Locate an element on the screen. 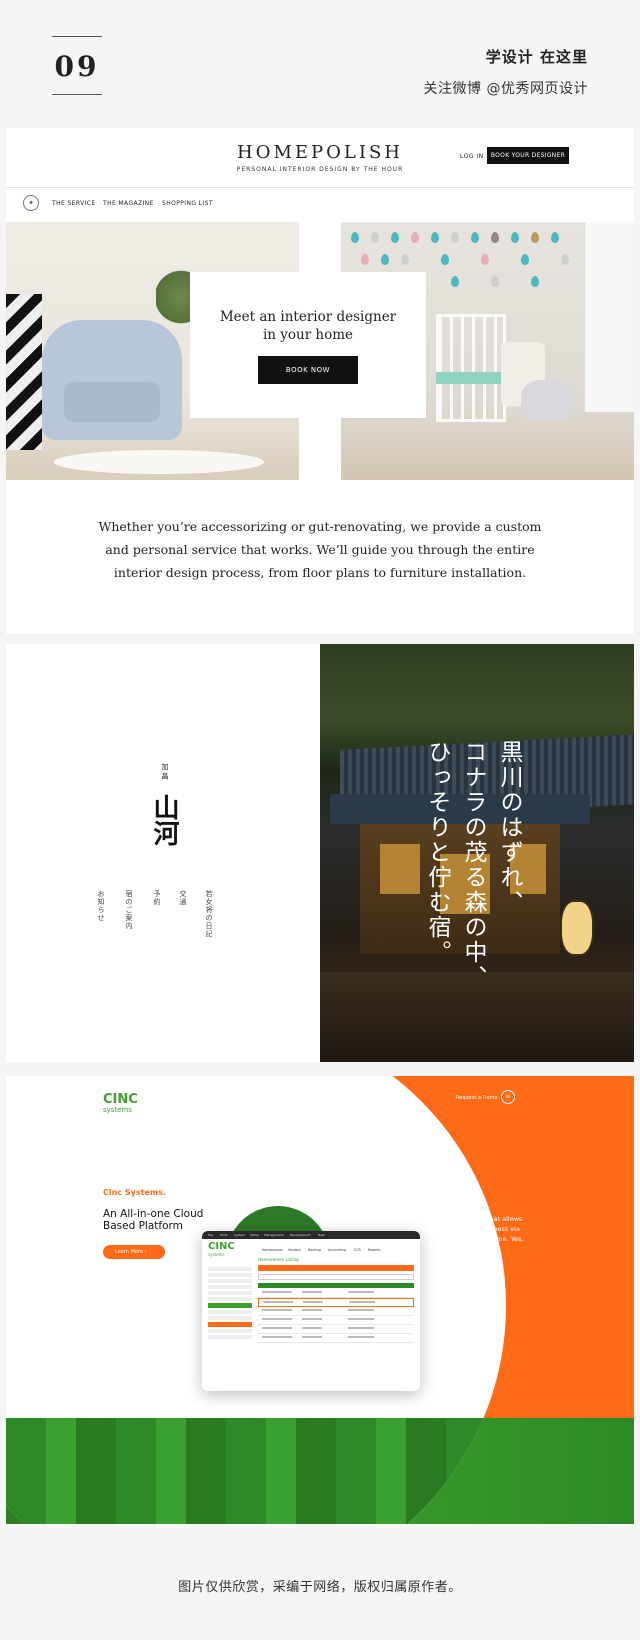  app-nav-item: Accounting is located at coordinates (337, 1250).